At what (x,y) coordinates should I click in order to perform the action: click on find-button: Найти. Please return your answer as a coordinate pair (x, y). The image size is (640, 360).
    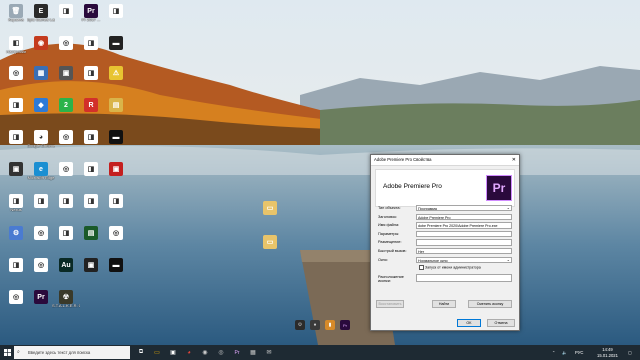
    Looking at the image, I should click on (444, 304).